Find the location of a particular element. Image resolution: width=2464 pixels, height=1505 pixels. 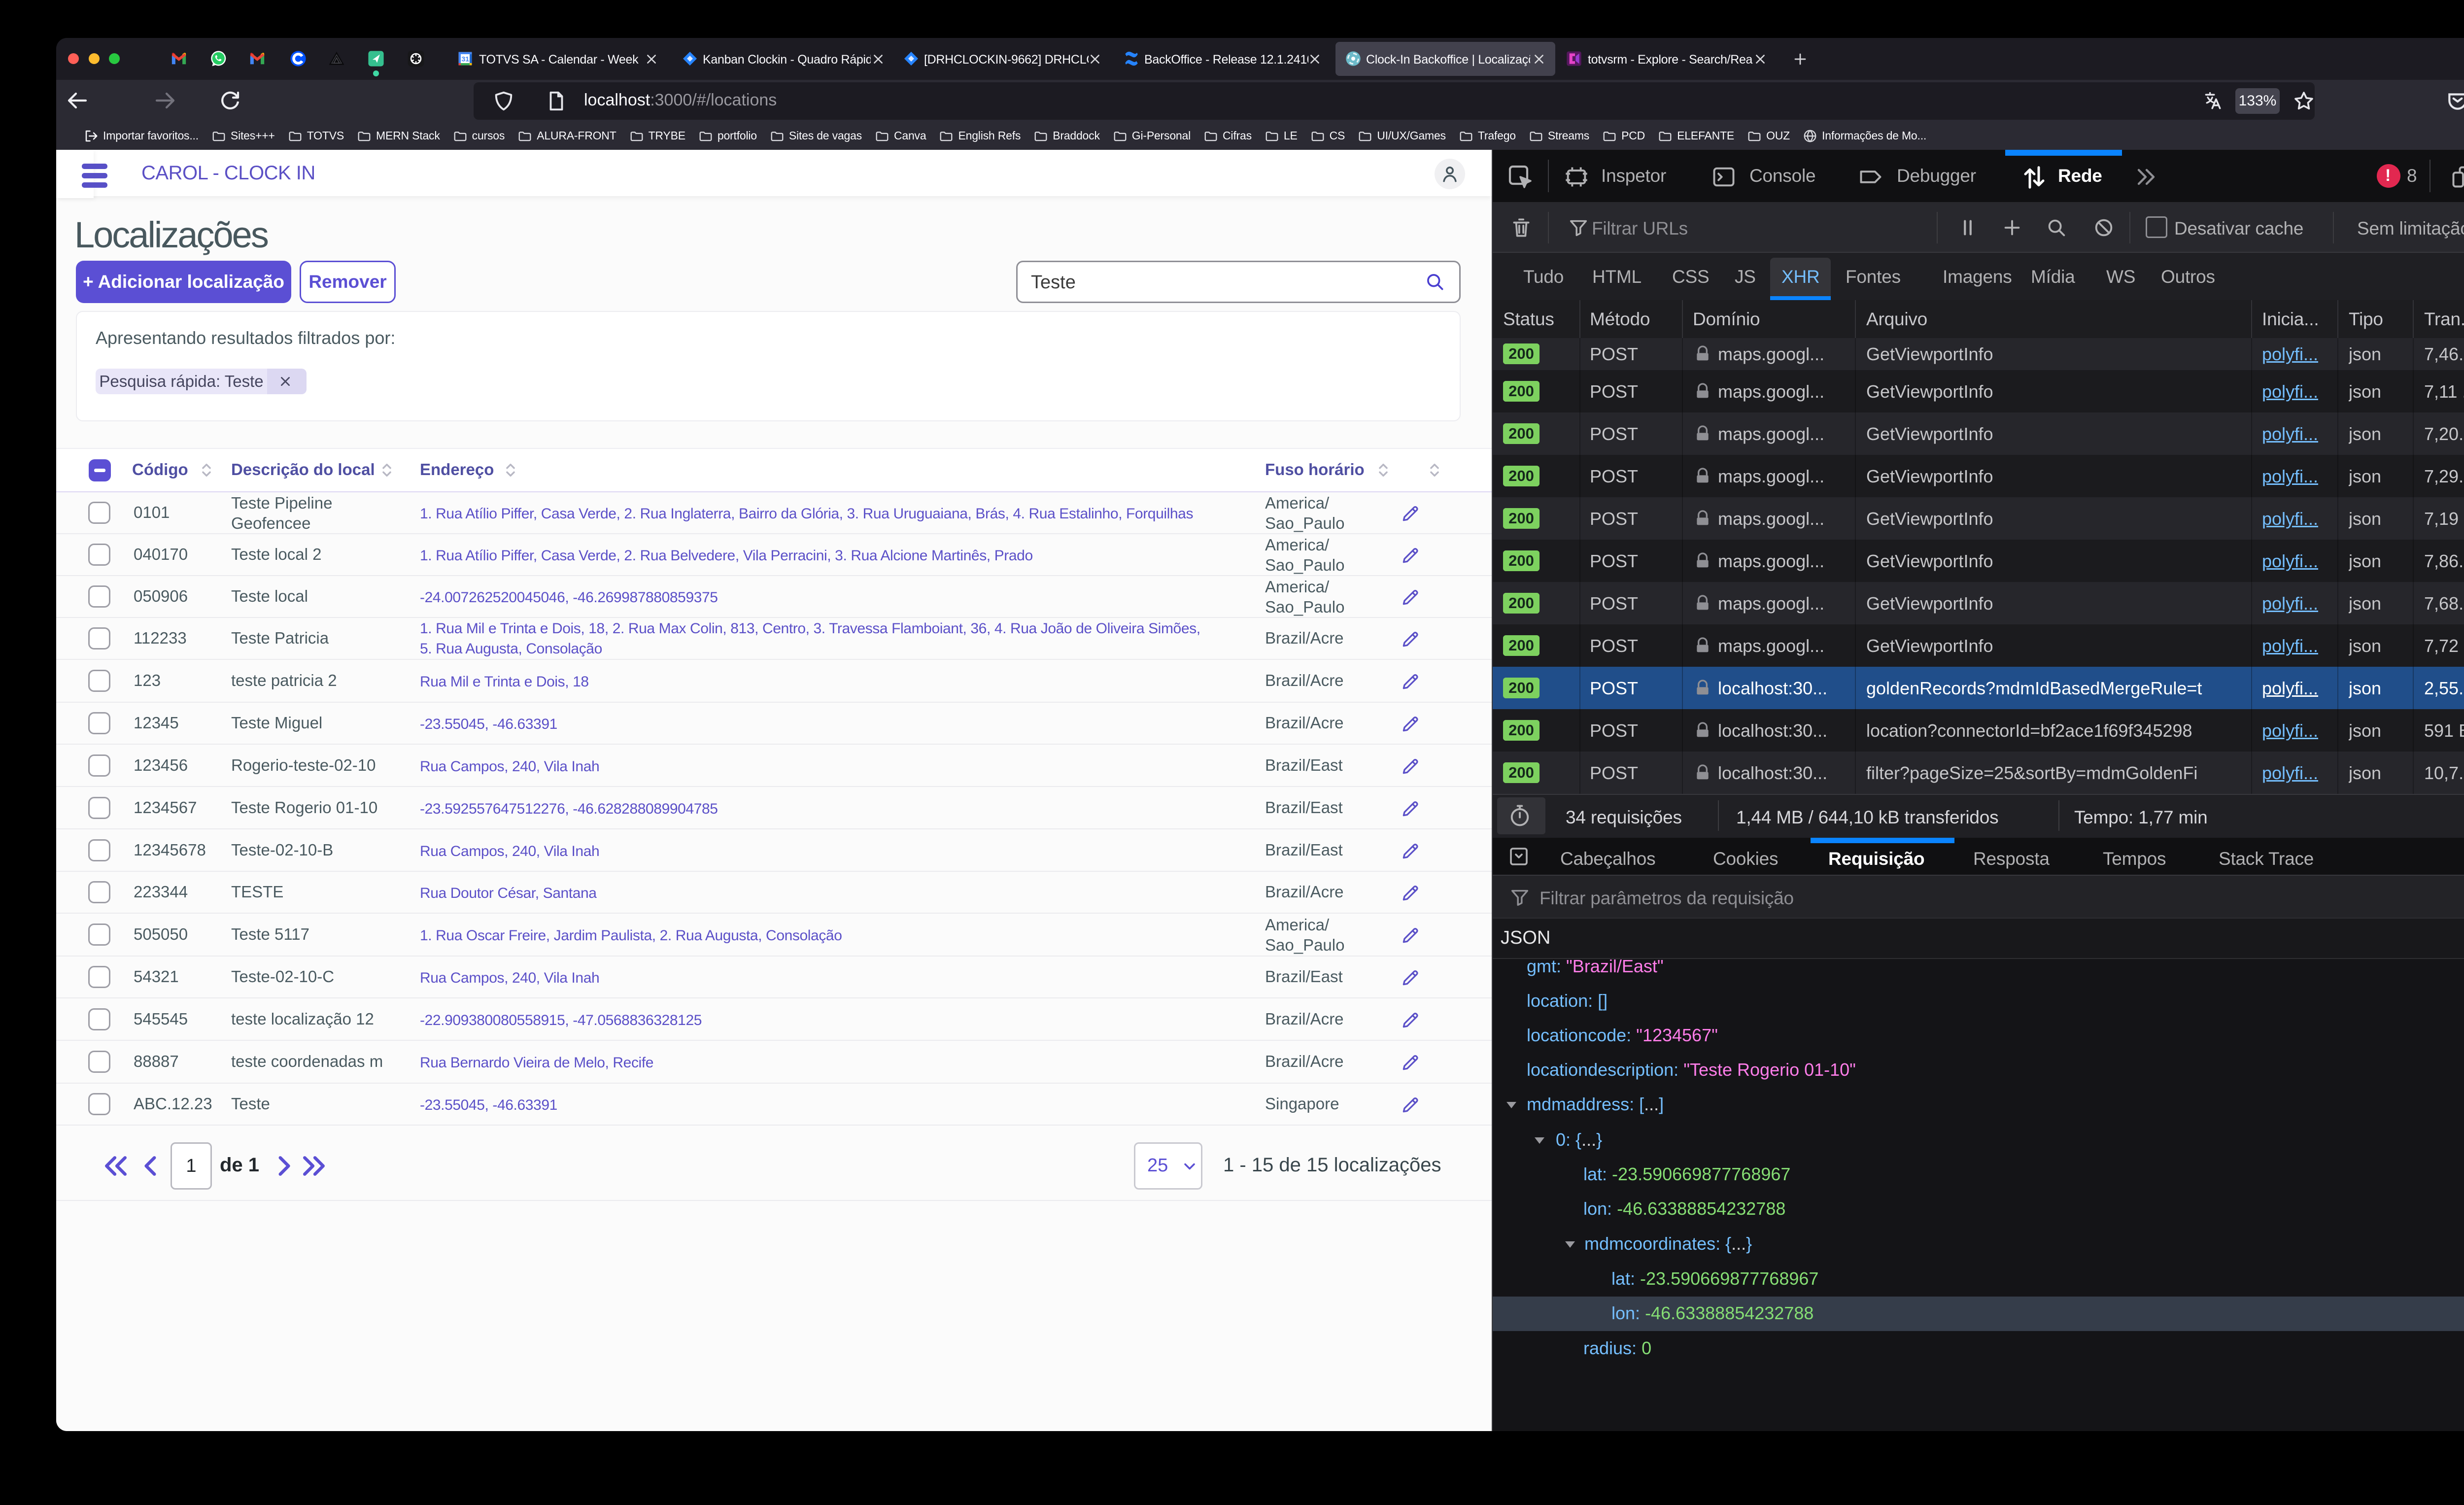

svg-text: 31 is located at coordinates (465, 59).